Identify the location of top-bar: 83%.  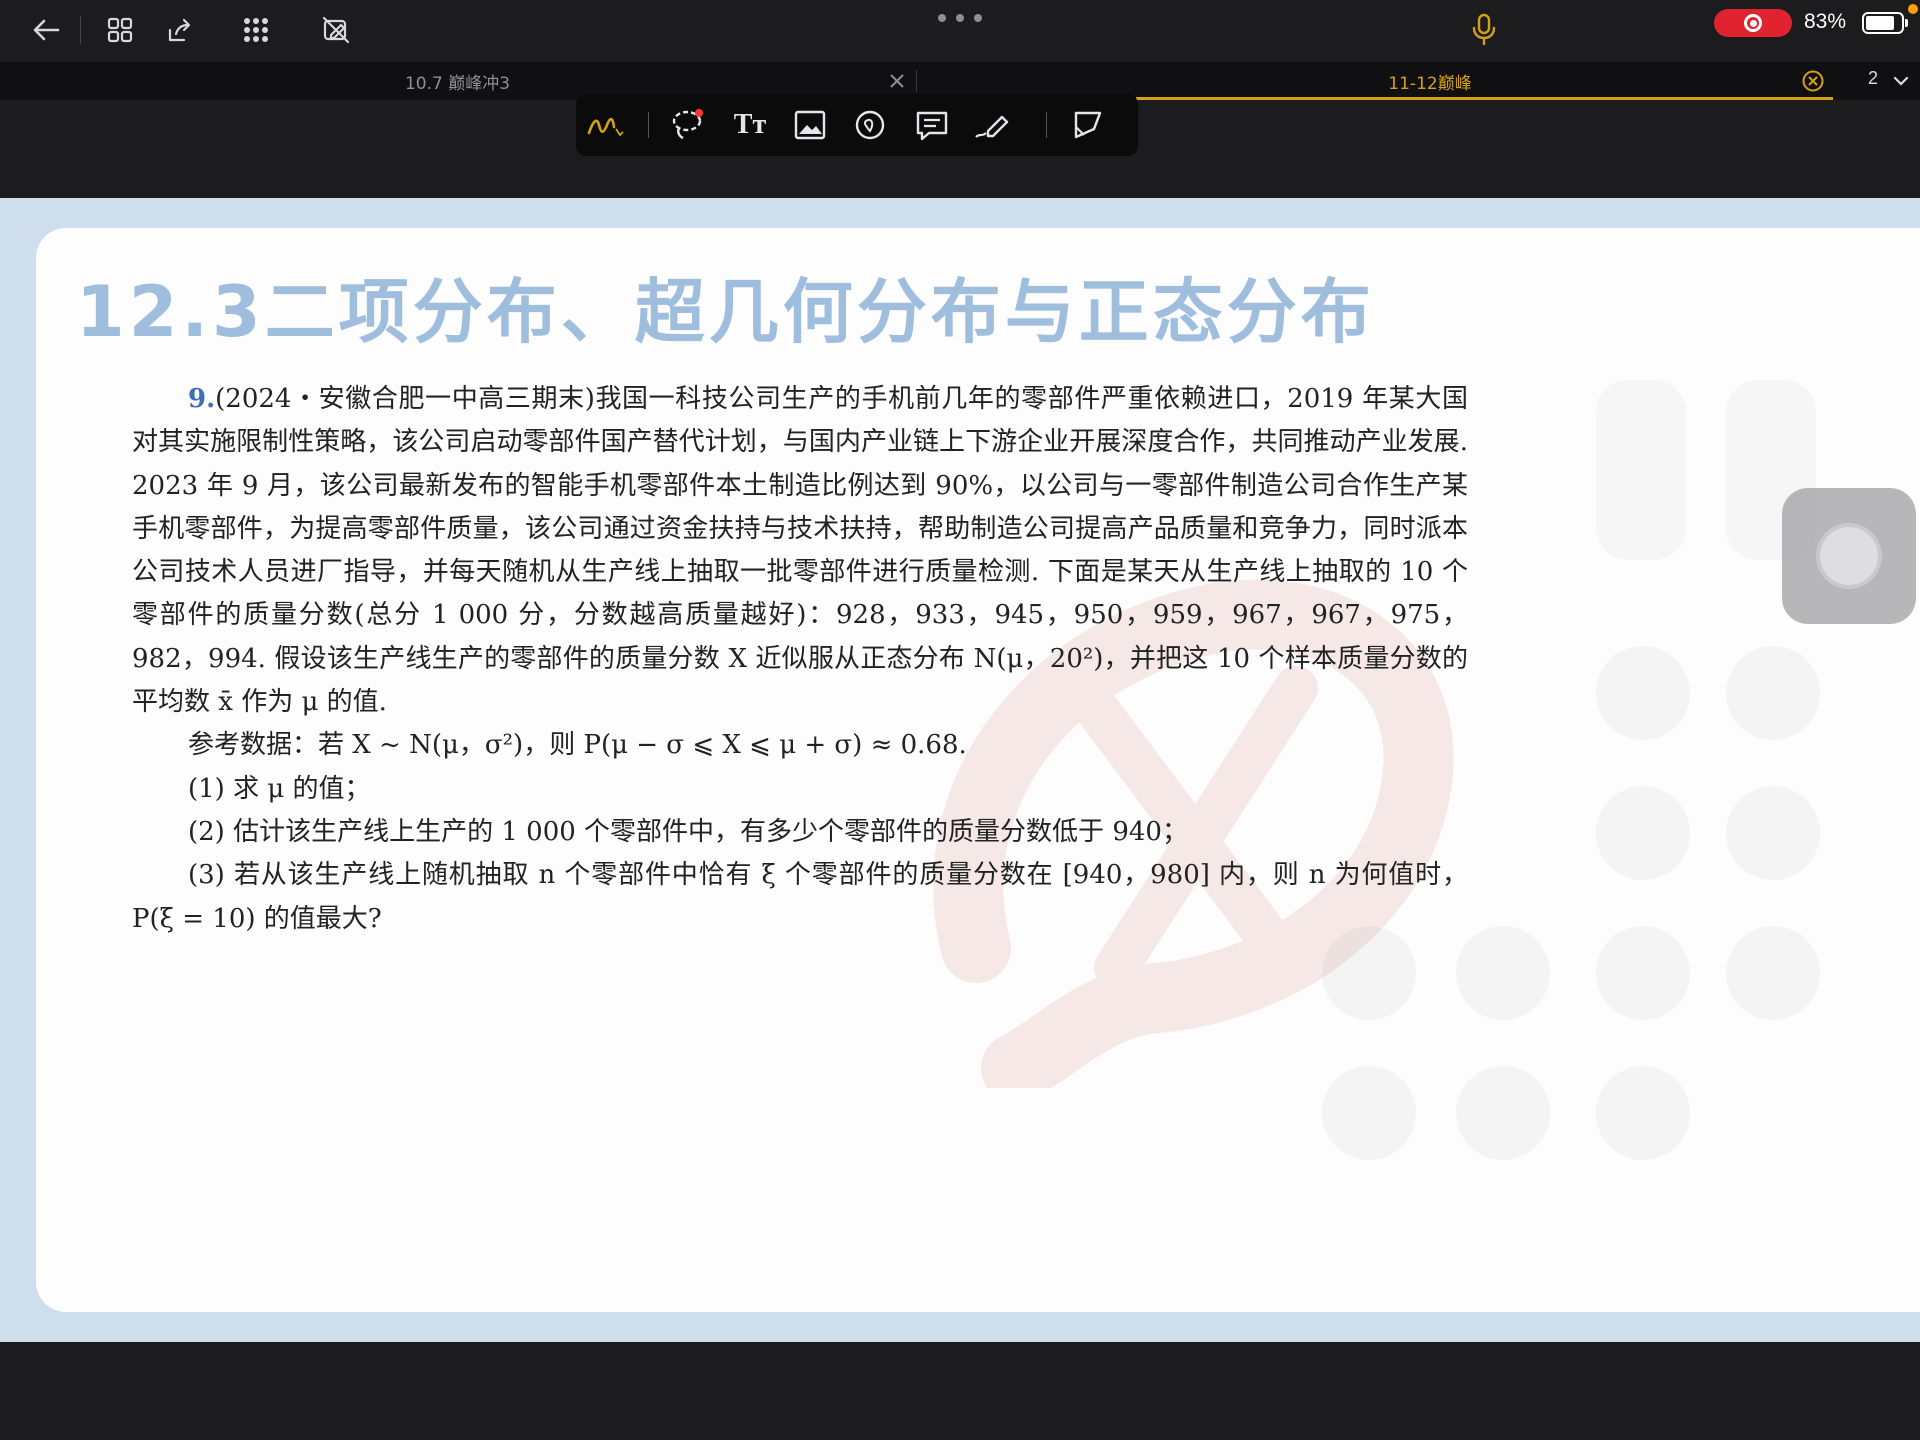
(960, 31).